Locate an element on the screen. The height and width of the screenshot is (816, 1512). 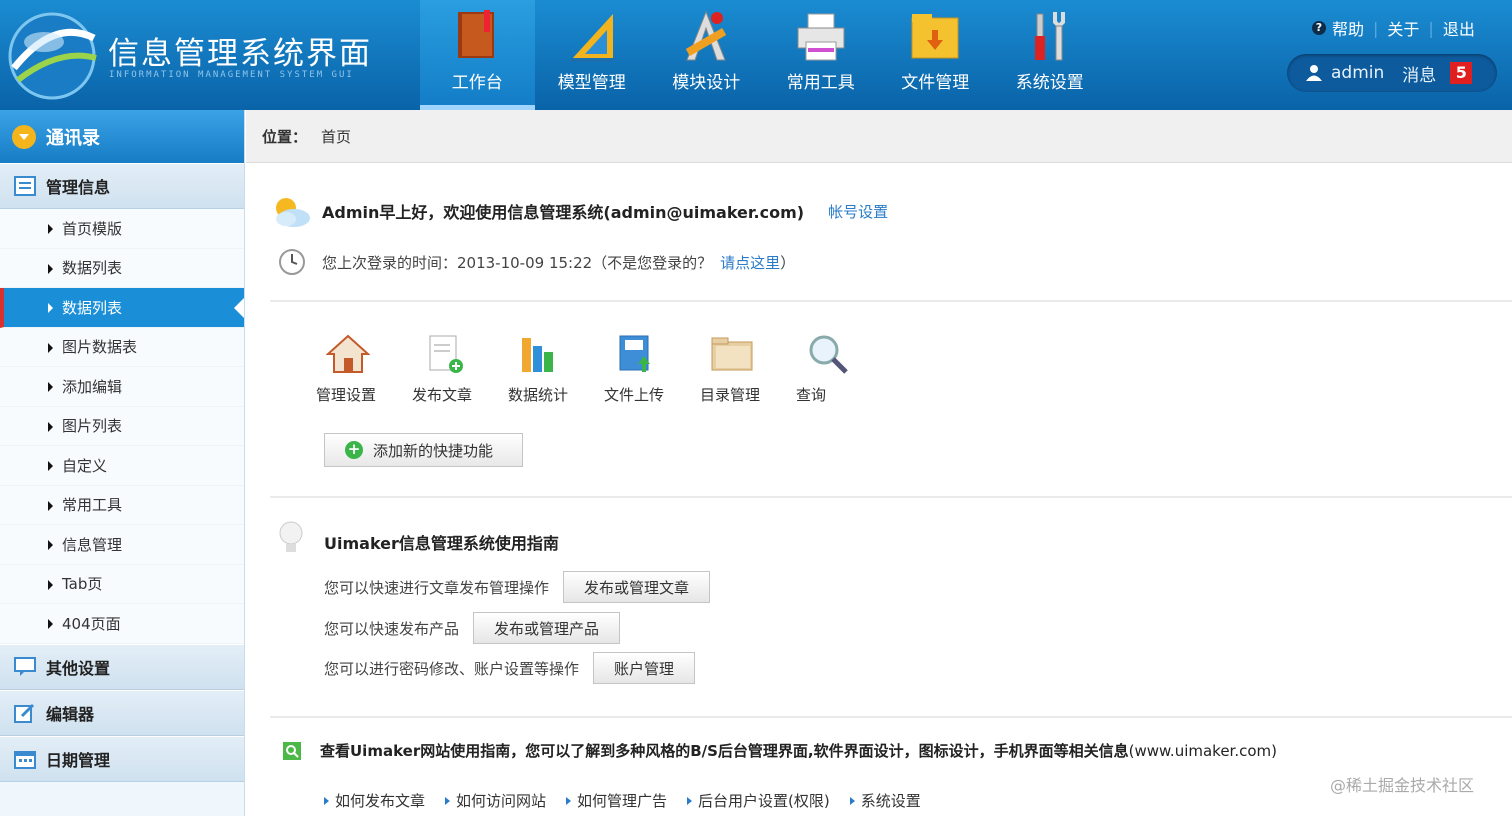
nav-module-design: 模块设计 is located at coordinates (706, 55).